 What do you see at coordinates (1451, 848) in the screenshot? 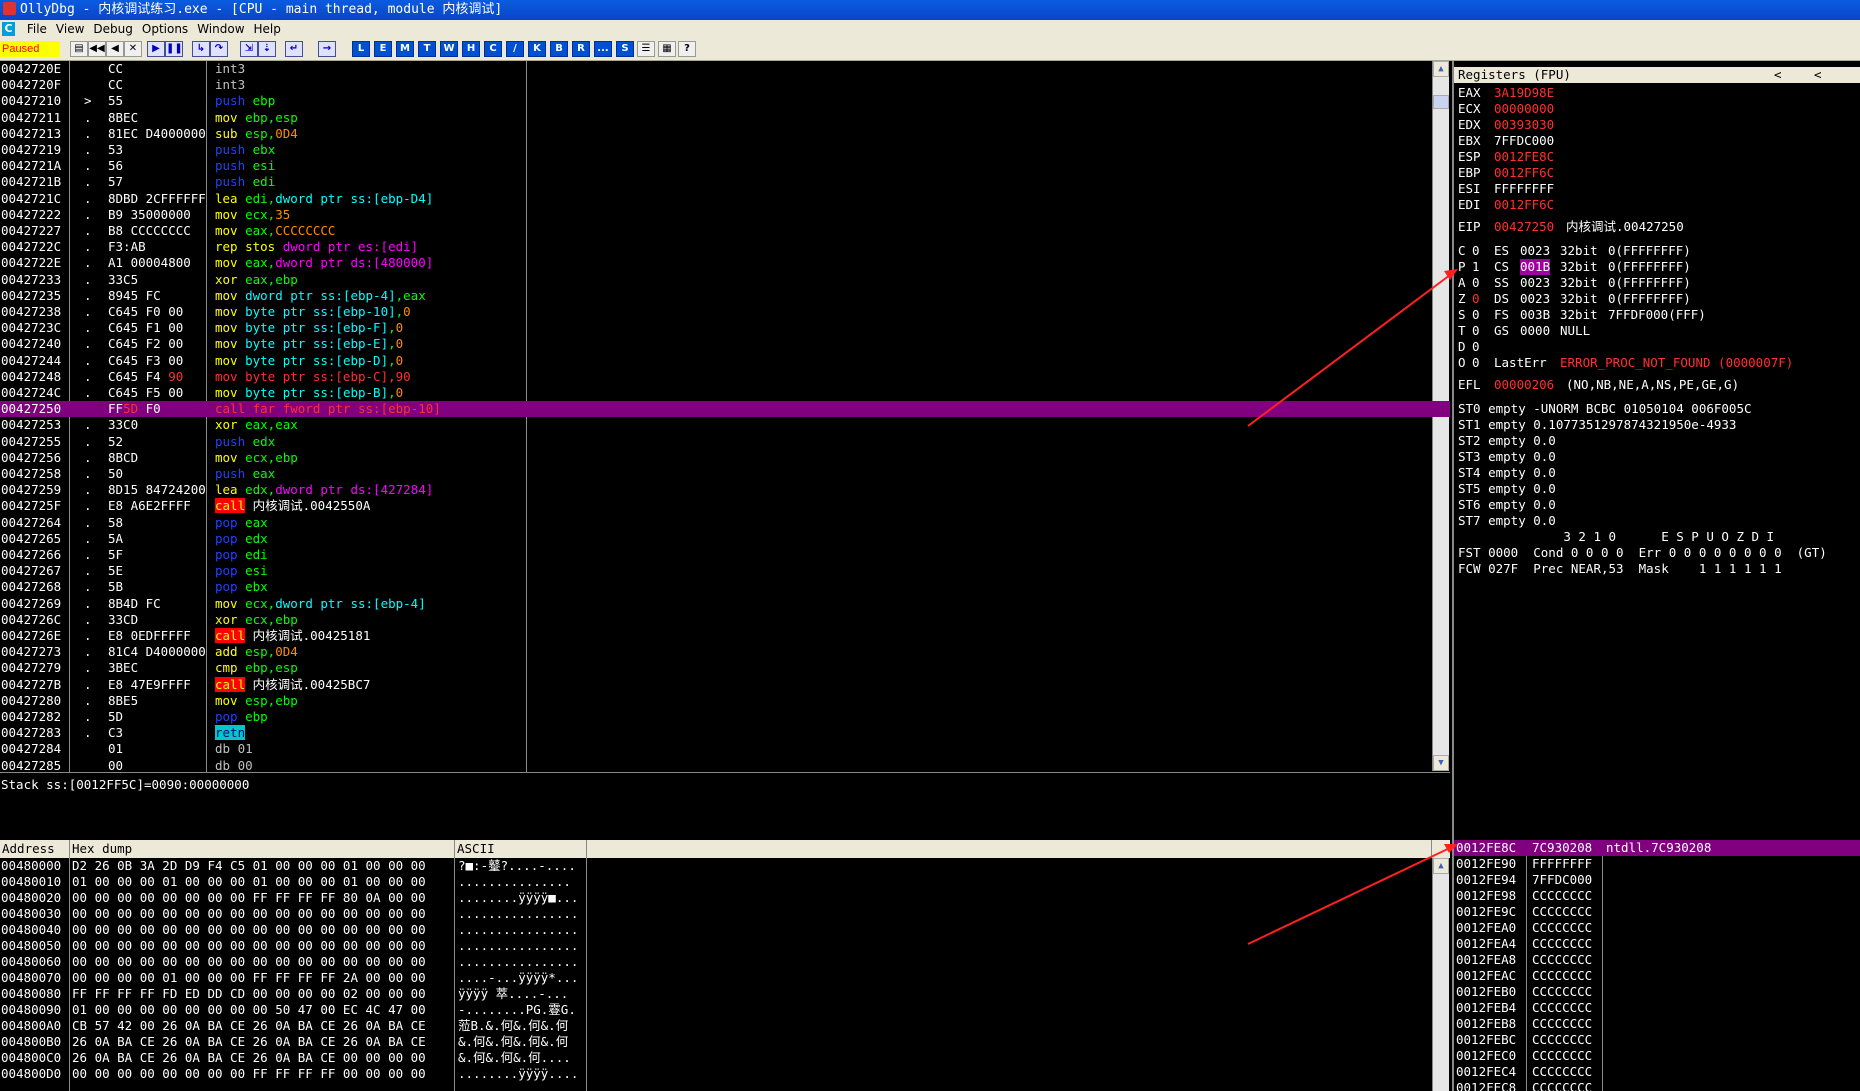
I see `annotation-arrowhead` at bounding box center [1451, 848].